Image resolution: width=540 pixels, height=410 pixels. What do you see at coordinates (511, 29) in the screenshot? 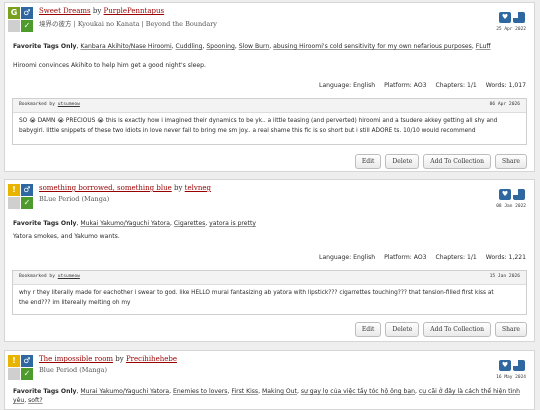
I see `work-date: 25 Apr 2022` at bounding box center [511, 29].